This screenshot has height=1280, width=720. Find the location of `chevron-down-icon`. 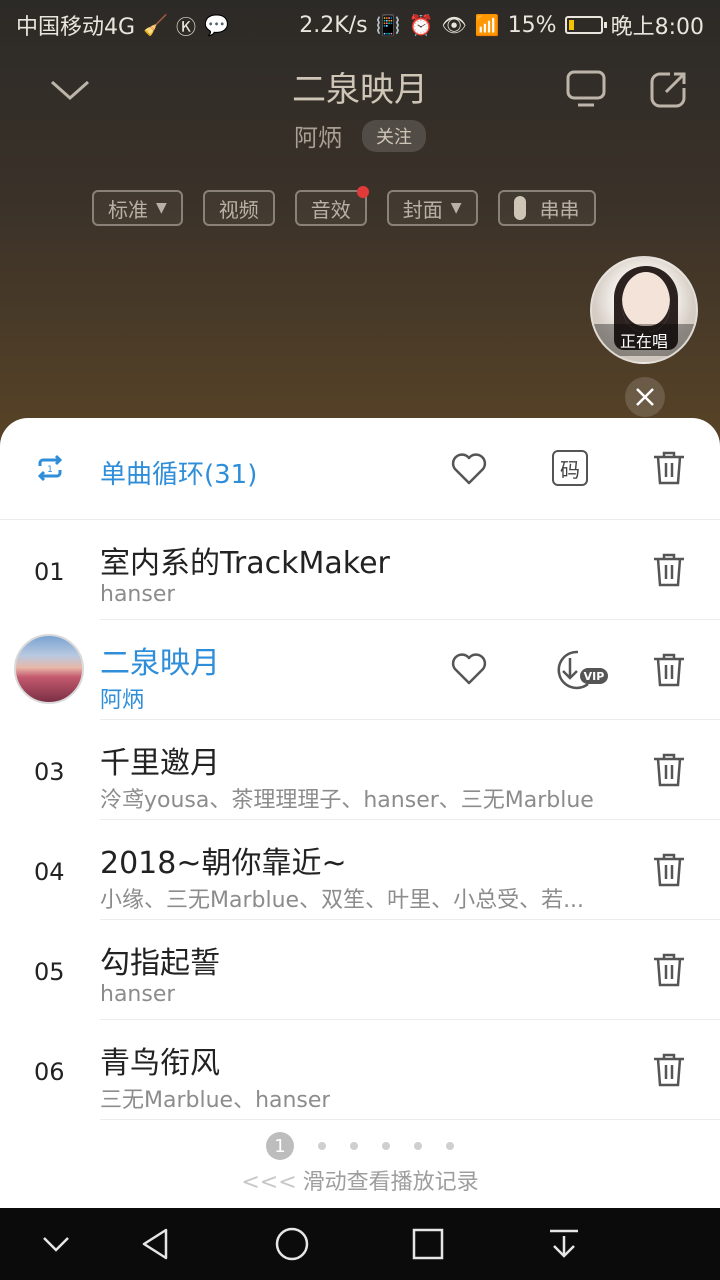

chevron-down-icon is located at coordinates (56, 1244).